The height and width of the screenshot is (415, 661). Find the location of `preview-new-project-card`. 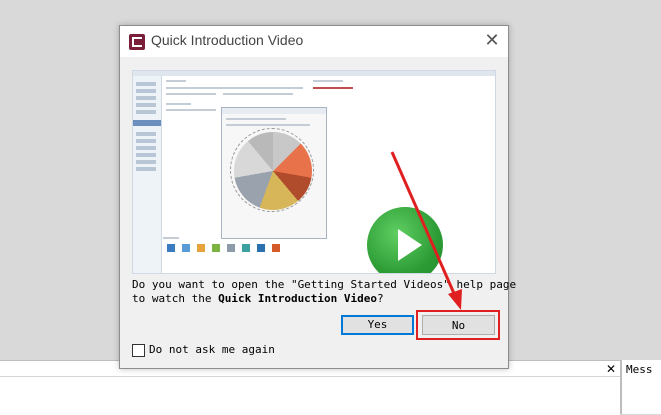

preview-new-project-card is located at coordinates (274, 173).